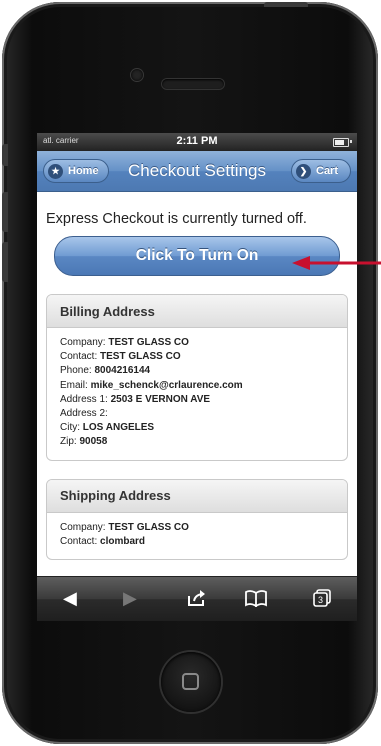 This screenshot has width=381, height=746. I want to click on billing-zip-row: Zip: 90058, so click(197, 442).